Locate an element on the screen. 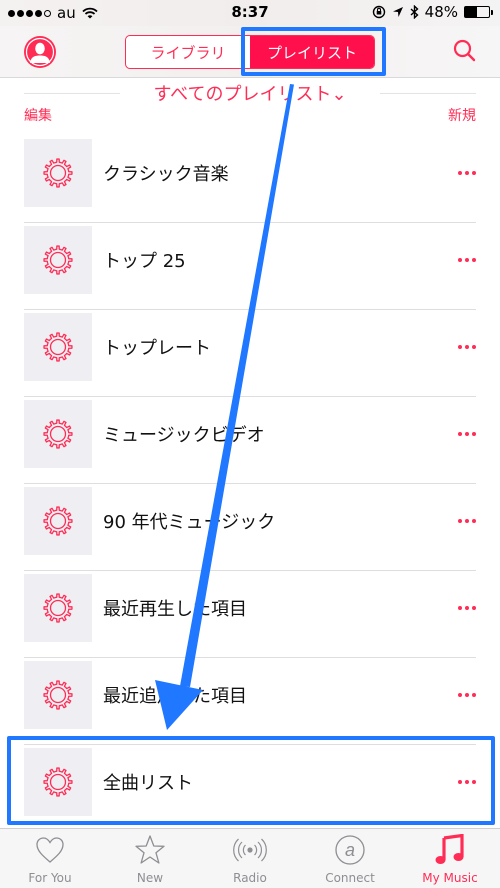 The height and width of the screenshot is (888, 500). playlist-row: クラシック音楽 is located at coordinates (250, 179).